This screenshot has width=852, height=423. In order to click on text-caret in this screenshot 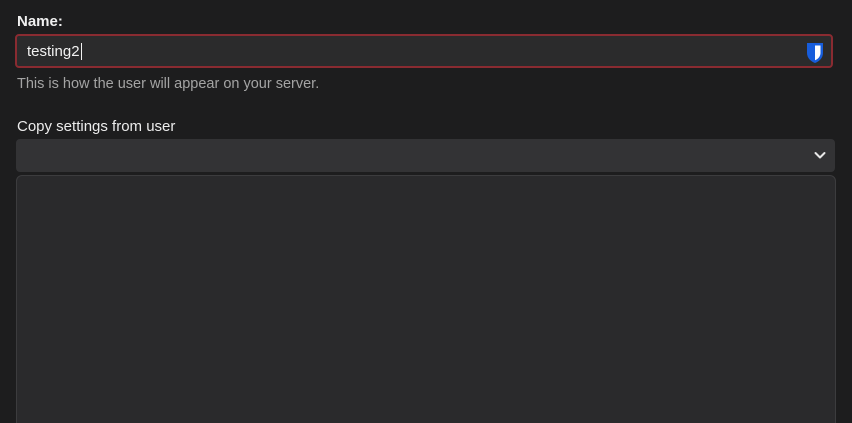, I will do `click(81, 51)`.